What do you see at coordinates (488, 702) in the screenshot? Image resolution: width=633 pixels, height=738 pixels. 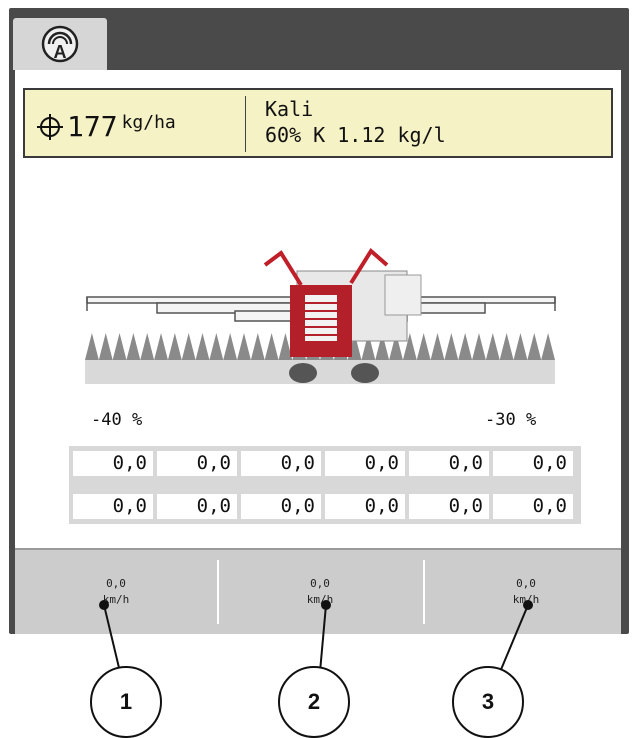 I see `callout-3: 3` at bounding box center [488, 702].